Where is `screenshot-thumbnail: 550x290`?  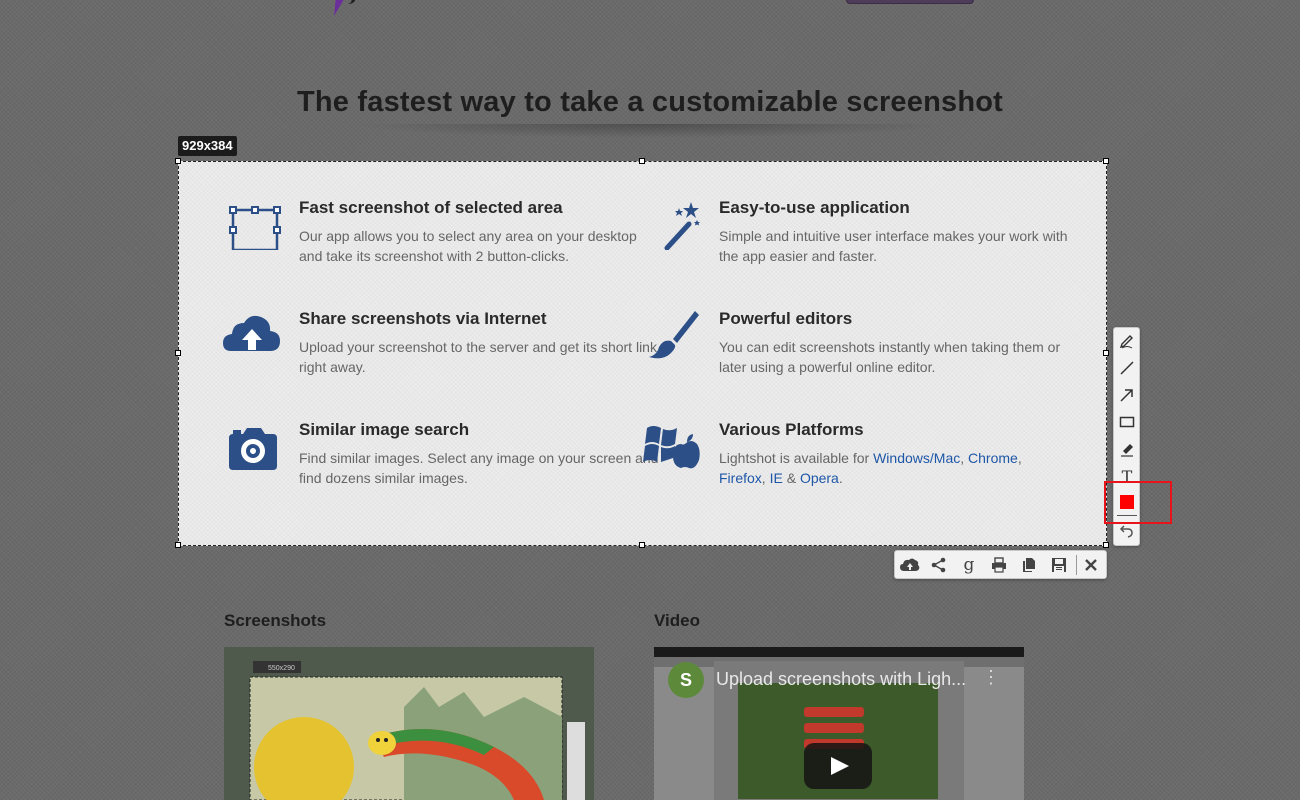
screenshot-thumbnail: 550x290 is located at coordinates (409, 723).